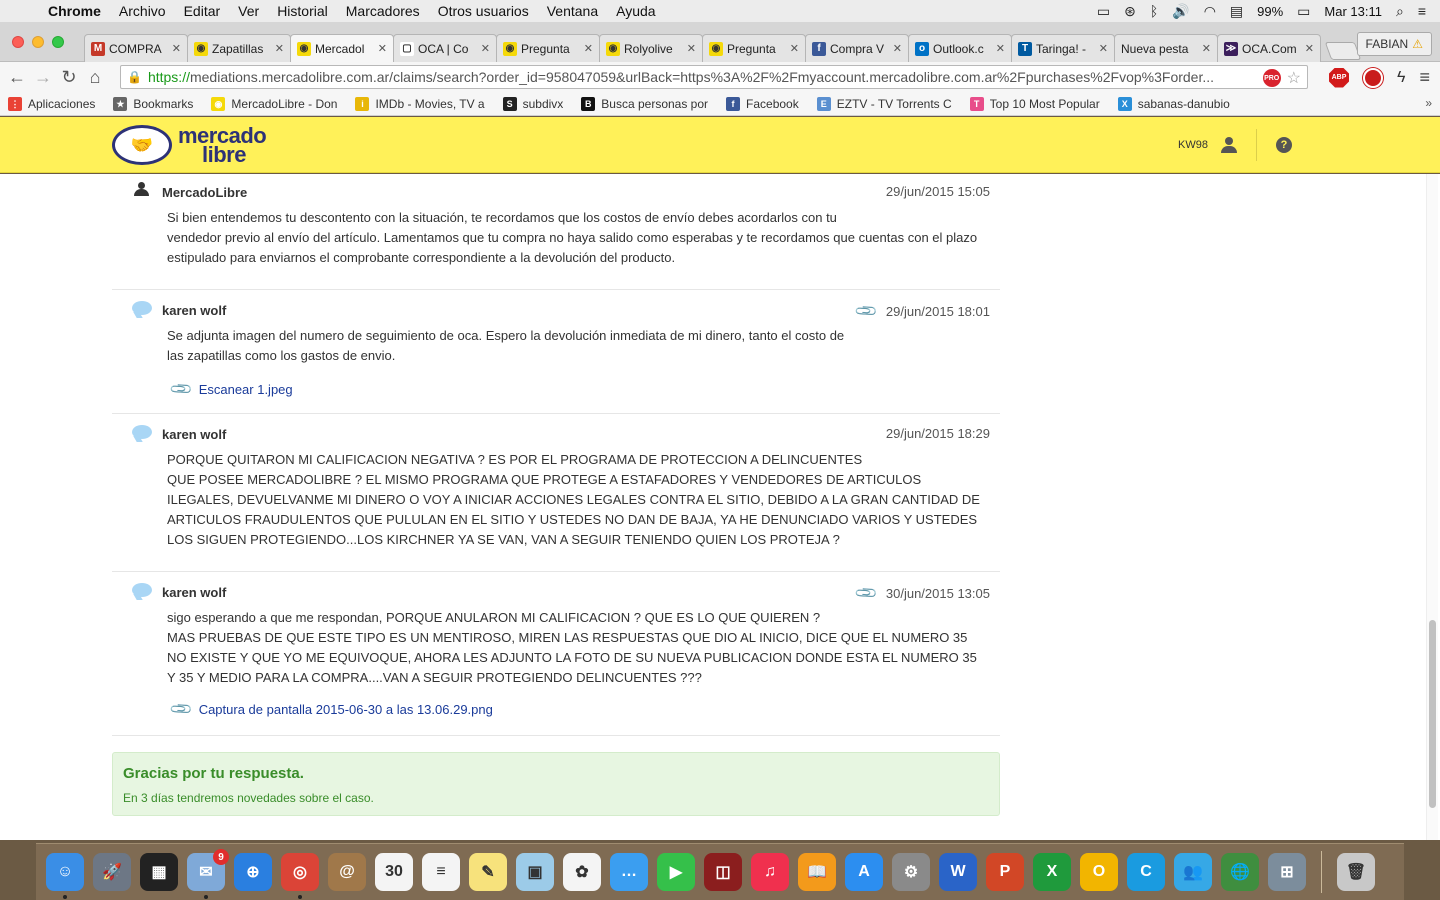 This screenshot has width=1440, height=900. I want to click on accessibility-icon: ⊛, so click(1130, 11).